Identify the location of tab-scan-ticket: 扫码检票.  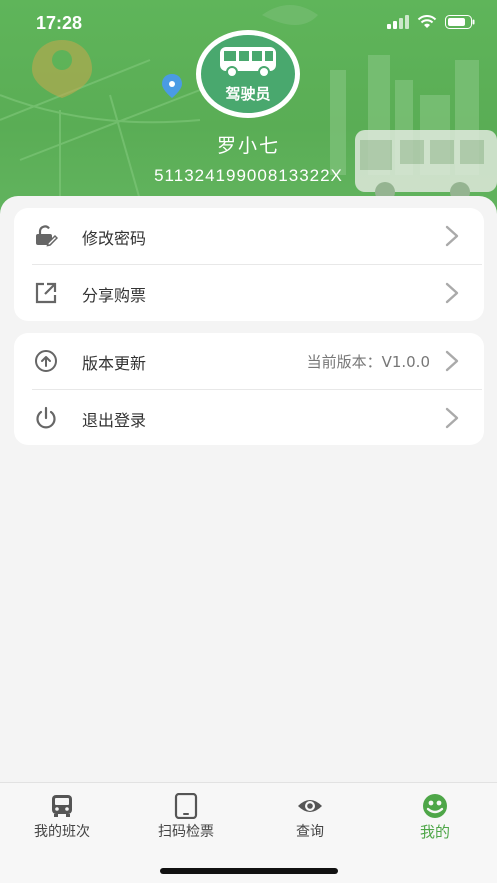
(186, 819).